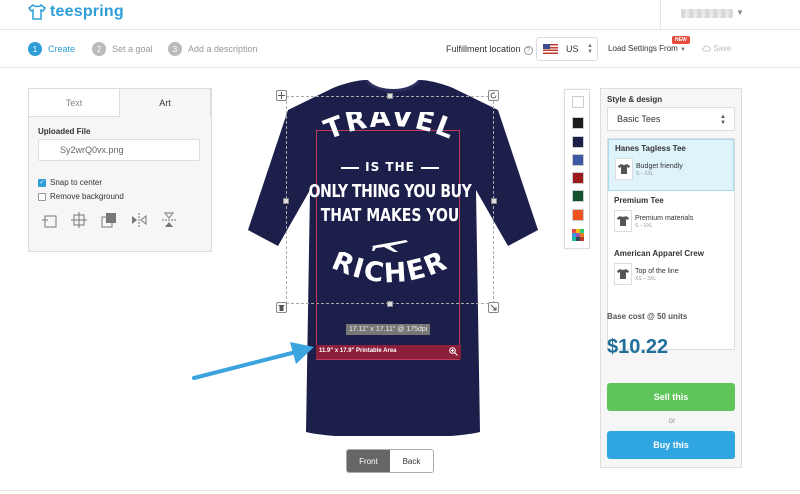 The height and width of the screenshot is (494, 800). Describe the element at coordinates (638, 347) in the screenshot. I see `base-cost-price: $10.22` at that location.